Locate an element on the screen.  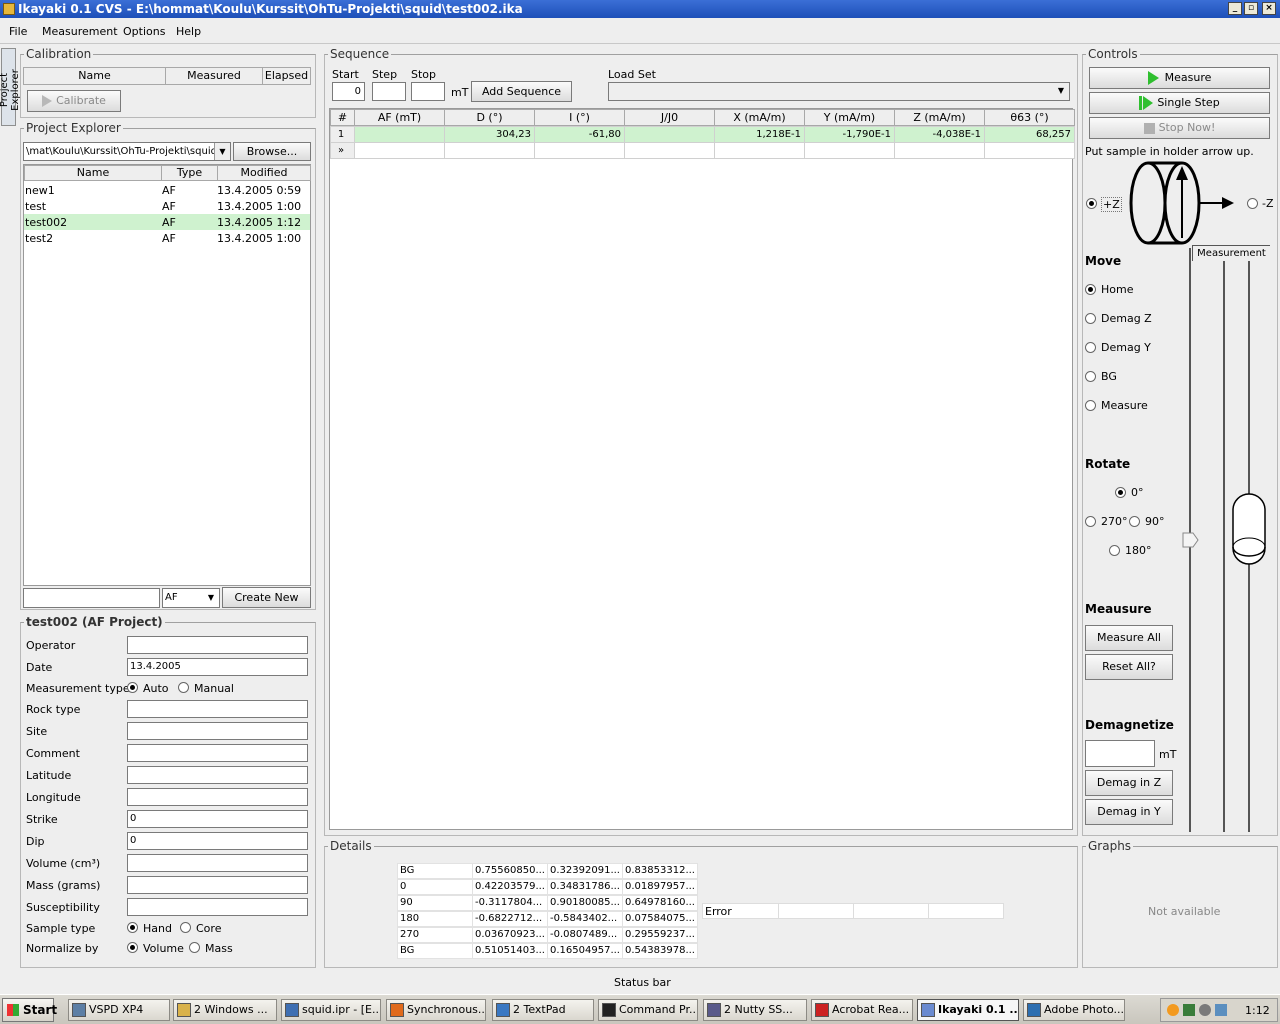
path-combo: \mat\Koulu\Kurssit\OhTu-Projekti\squid ▼ is located at coordinates (127, 151).